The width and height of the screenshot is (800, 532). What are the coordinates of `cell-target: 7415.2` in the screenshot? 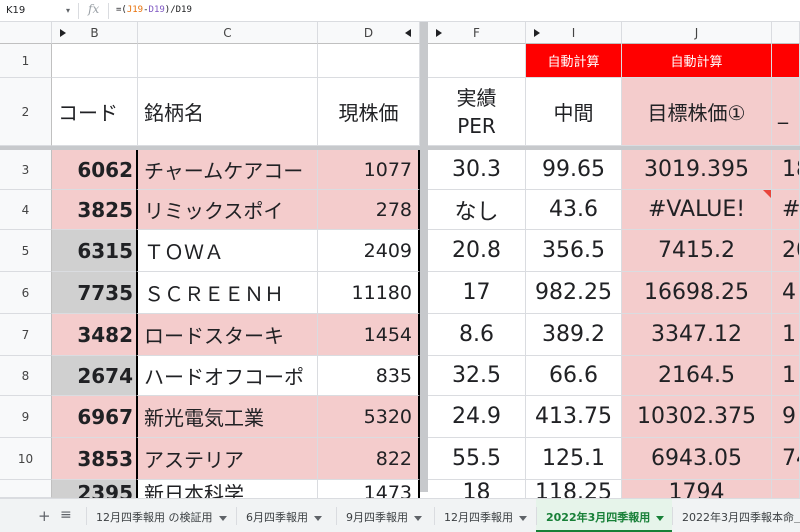 It's located at (697, 251).